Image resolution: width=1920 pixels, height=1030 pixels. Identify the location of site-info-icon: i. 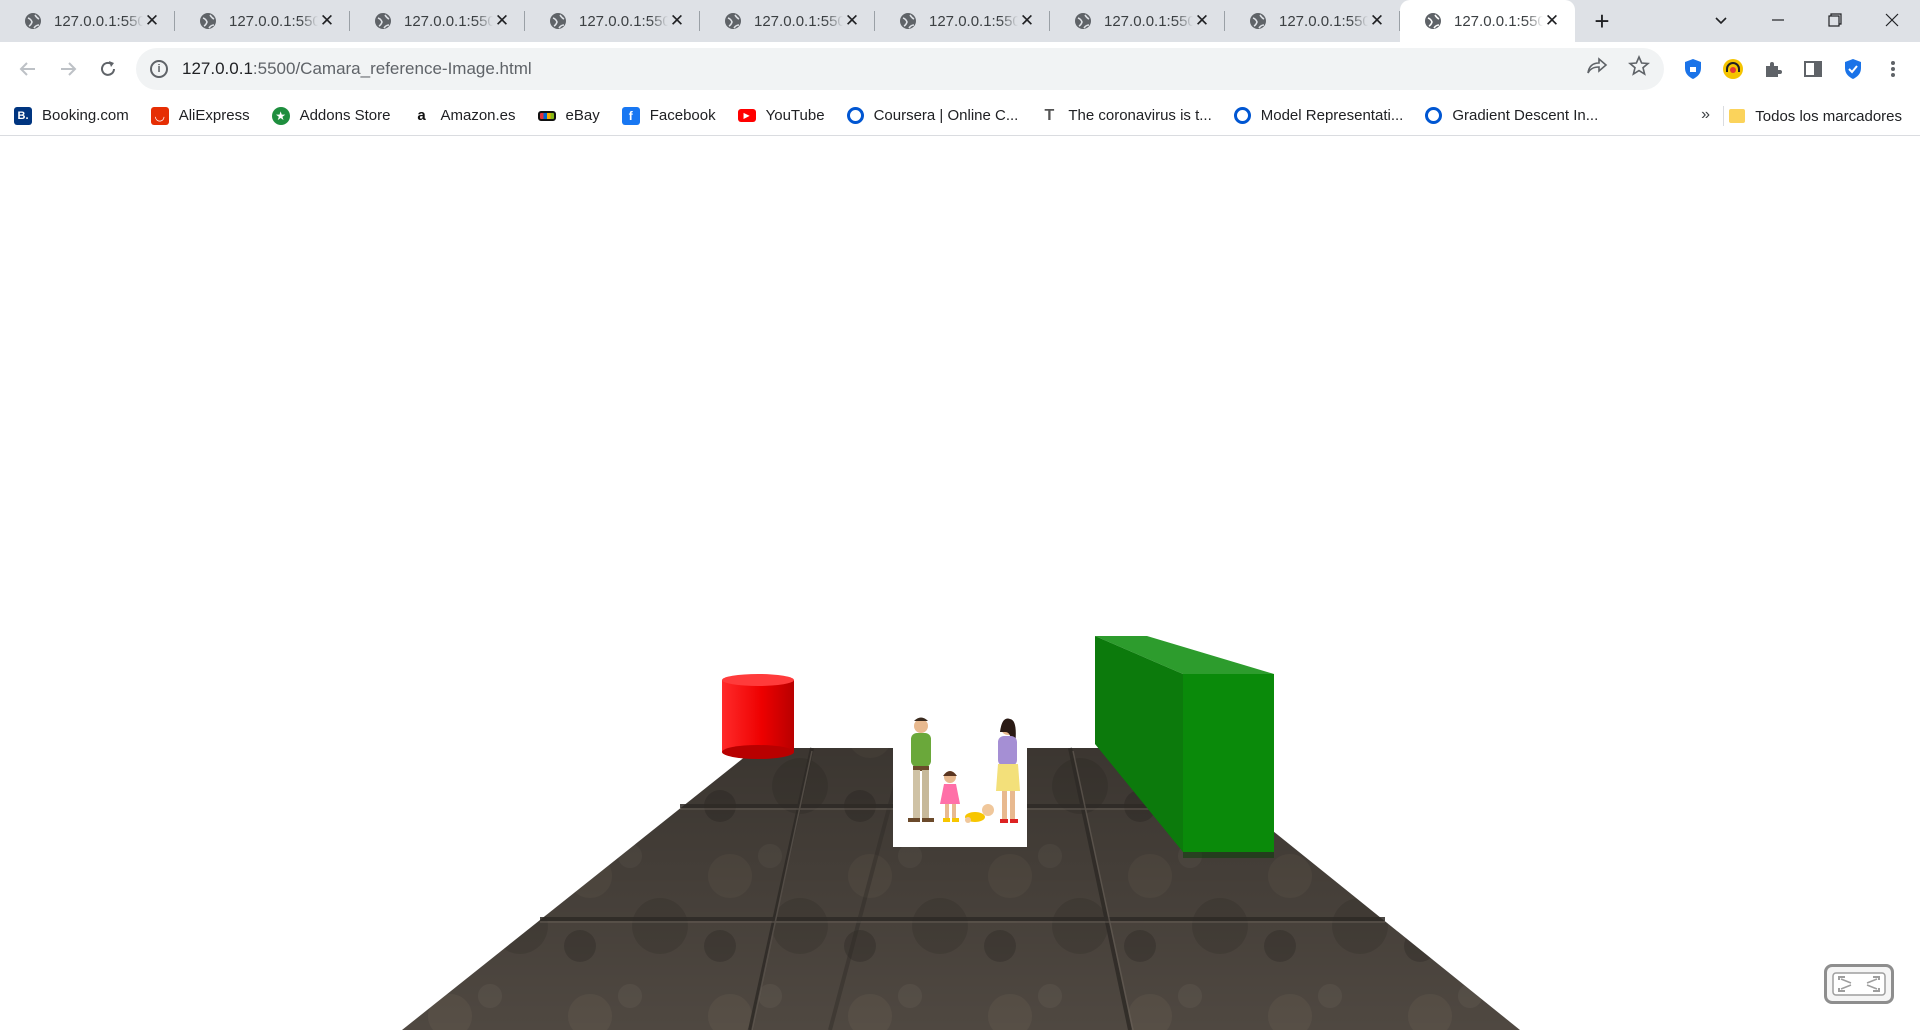
(159, 69).